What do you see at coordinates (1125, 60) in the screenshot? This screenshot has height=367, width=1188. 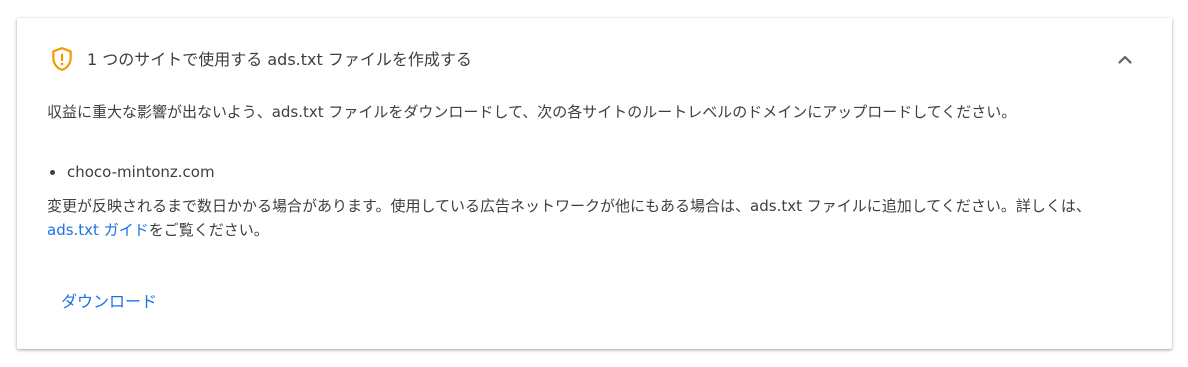 I see `chevron-up-icon` at bounding box center [1125, 60].